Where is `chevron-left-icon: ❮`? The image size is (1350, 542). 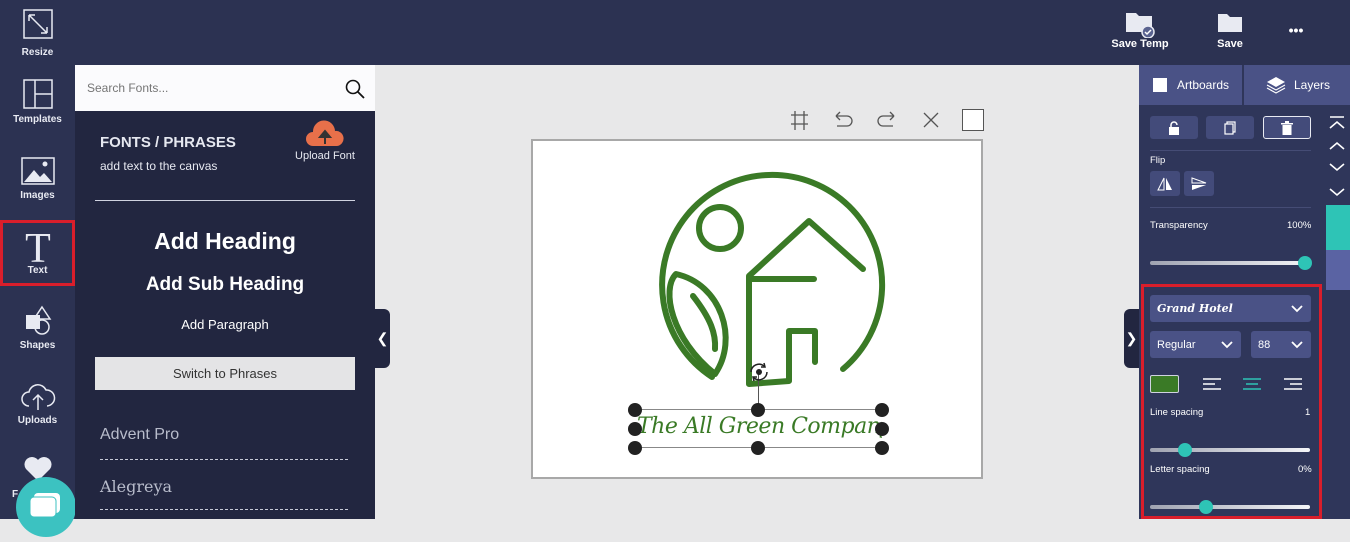 chevron-left-icon: ❮ is located at coordinates (382, 338).